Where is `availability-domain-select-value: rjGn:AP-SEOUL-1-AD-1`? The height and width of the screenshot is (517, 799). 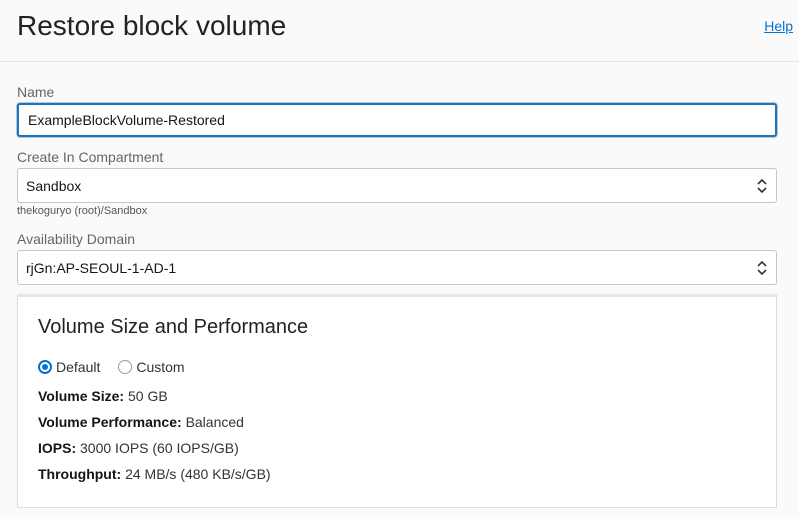
availability-domain-select-value: rjGn:AP-SEOUL-1-AD-1 is located at coordinates (101, 268).